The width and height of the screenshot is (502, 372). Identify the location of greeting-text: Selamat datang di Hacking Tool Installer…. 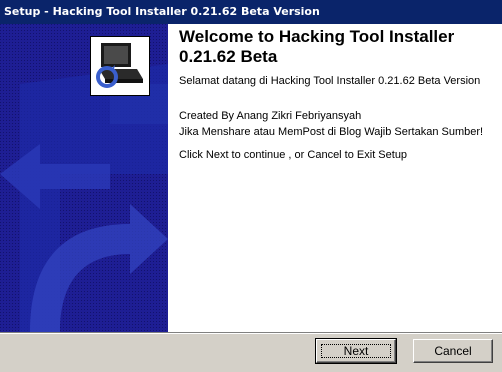
(330, 81).